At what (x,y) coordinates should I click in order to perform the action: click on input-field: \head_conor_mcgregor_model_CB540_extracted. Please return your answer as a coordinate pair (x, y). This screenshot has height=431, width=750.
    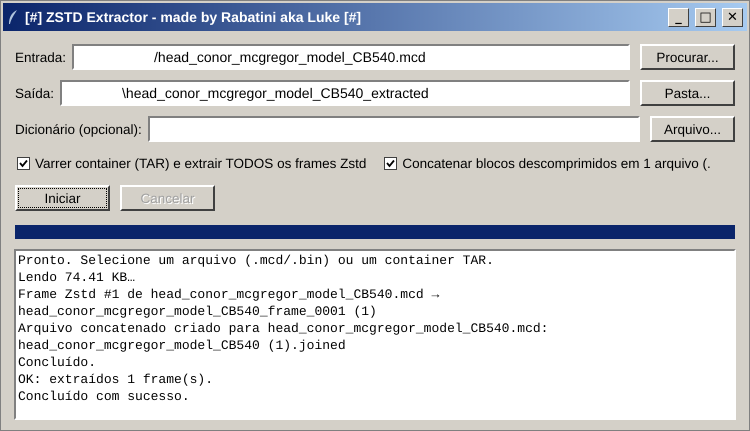
    Looking at the image, I should click on (345, 93).